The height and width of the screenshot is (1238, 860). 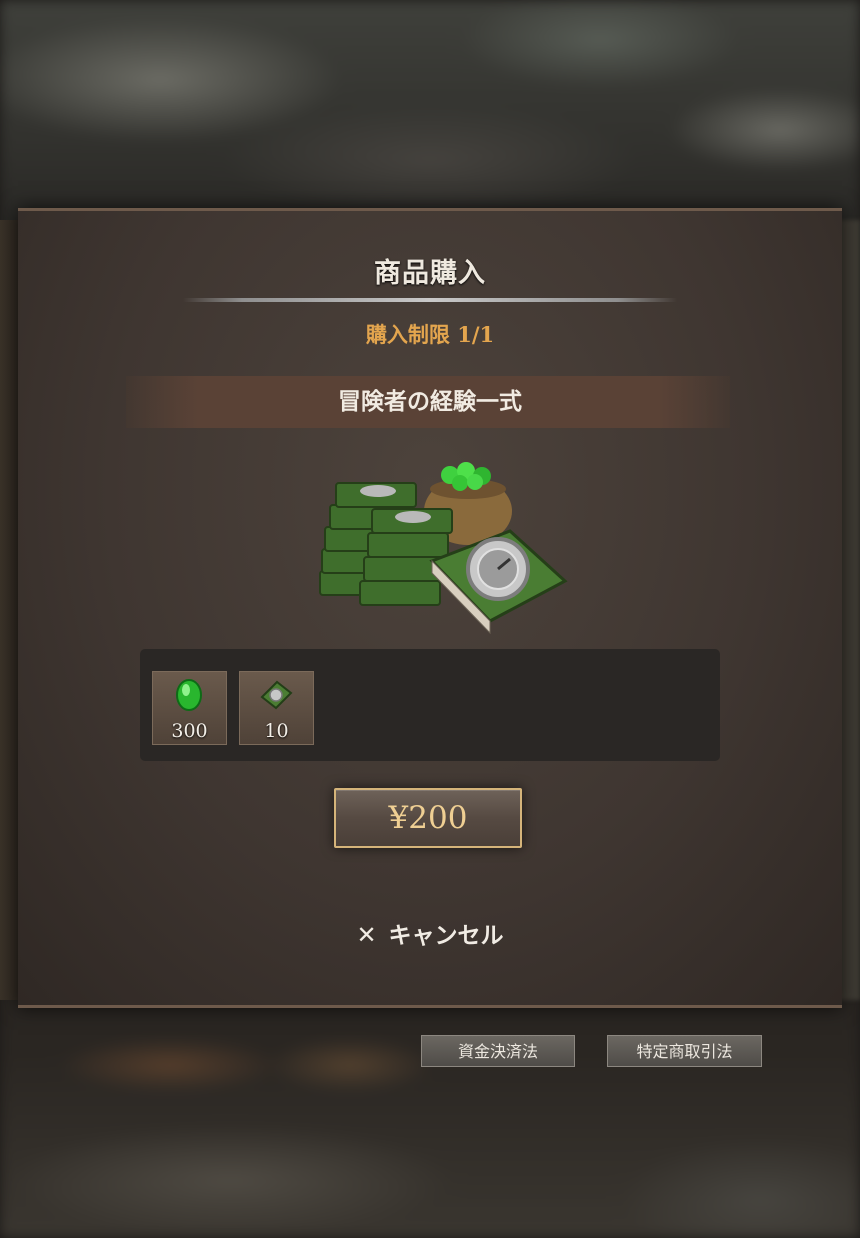 What do you see at coordinates (430, 334) in the screenshot?
I see `purchase-limit: 購入制限 1/1` at bounding box center [430, 334].